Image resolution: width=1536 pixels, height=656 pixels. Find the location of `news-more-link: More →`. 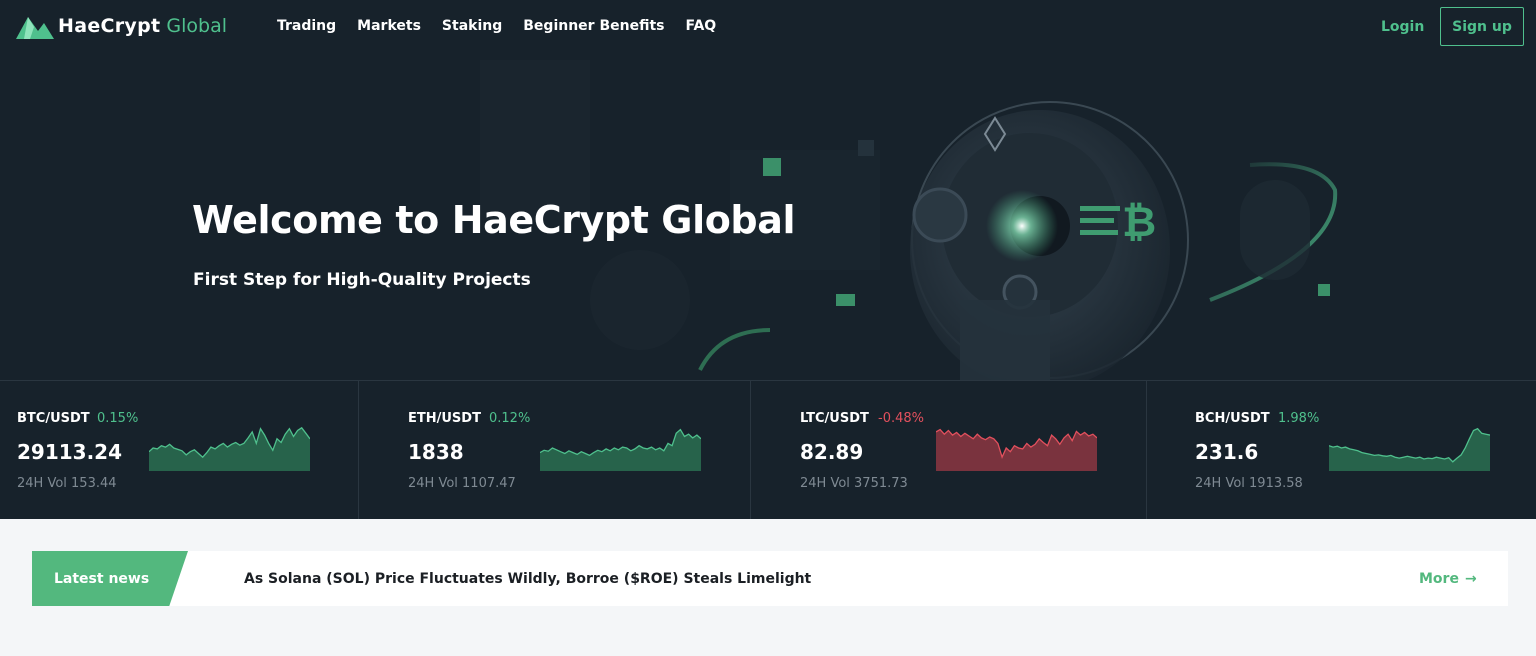

news-more-link: More → is located at coordinates (1448, 579).